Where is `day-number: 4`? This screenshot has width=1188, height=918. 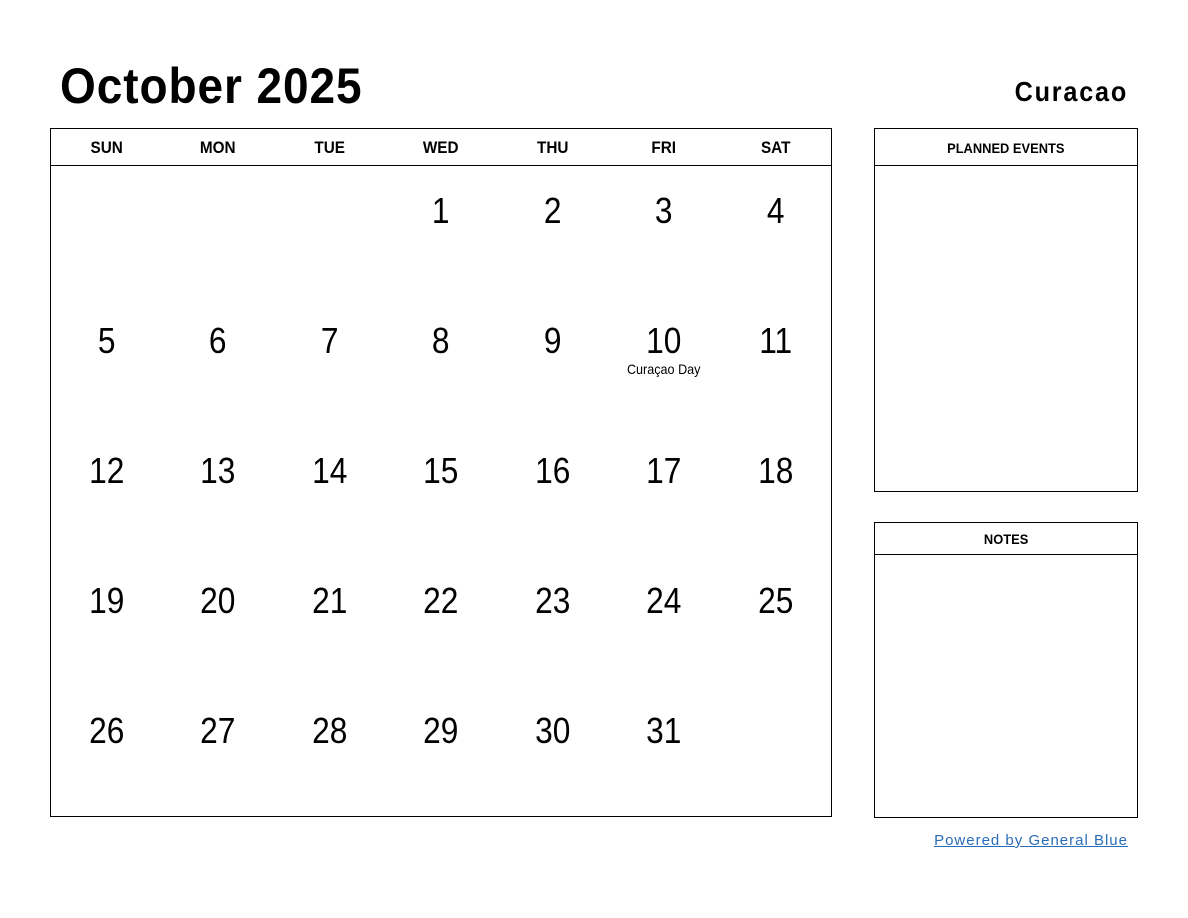 day-number: 4 is located at coordinates (775, 210).